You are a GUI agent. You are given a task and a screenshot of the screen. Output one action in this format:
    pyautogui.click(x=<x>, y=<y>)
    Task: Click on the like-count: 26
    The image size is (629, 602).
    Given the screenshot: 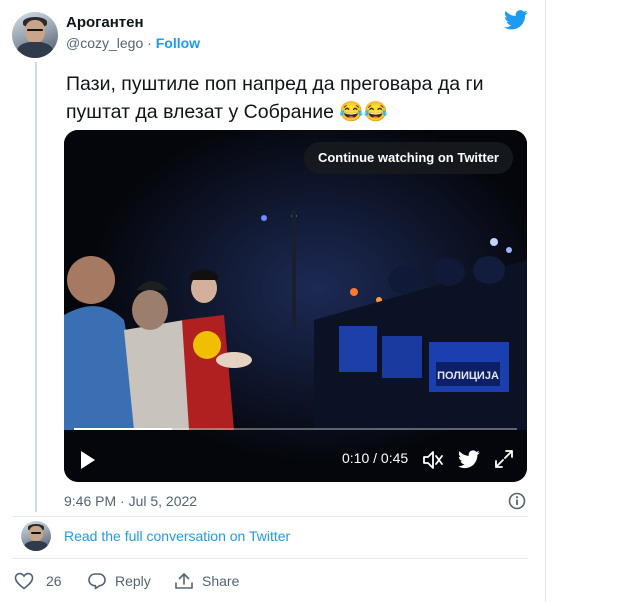 What is the action you would take?
    pyautogui.click(x=54, y=581)
    